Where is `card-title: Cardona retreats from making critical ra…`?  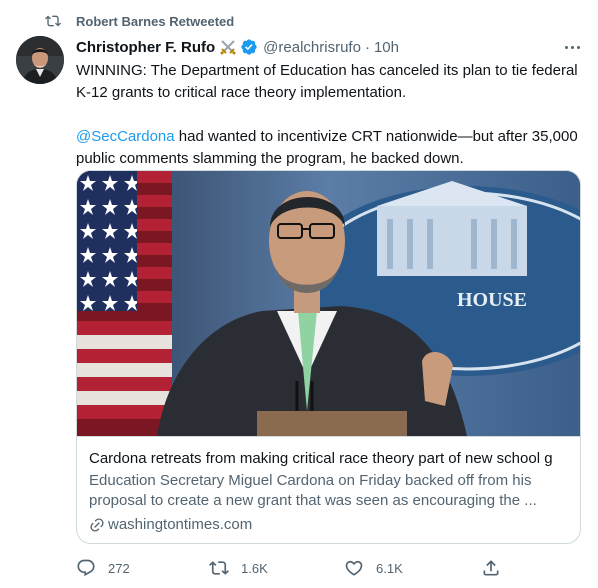
card-title: Cardona retreats from making critical ra… is located at coordinates (321, 458).